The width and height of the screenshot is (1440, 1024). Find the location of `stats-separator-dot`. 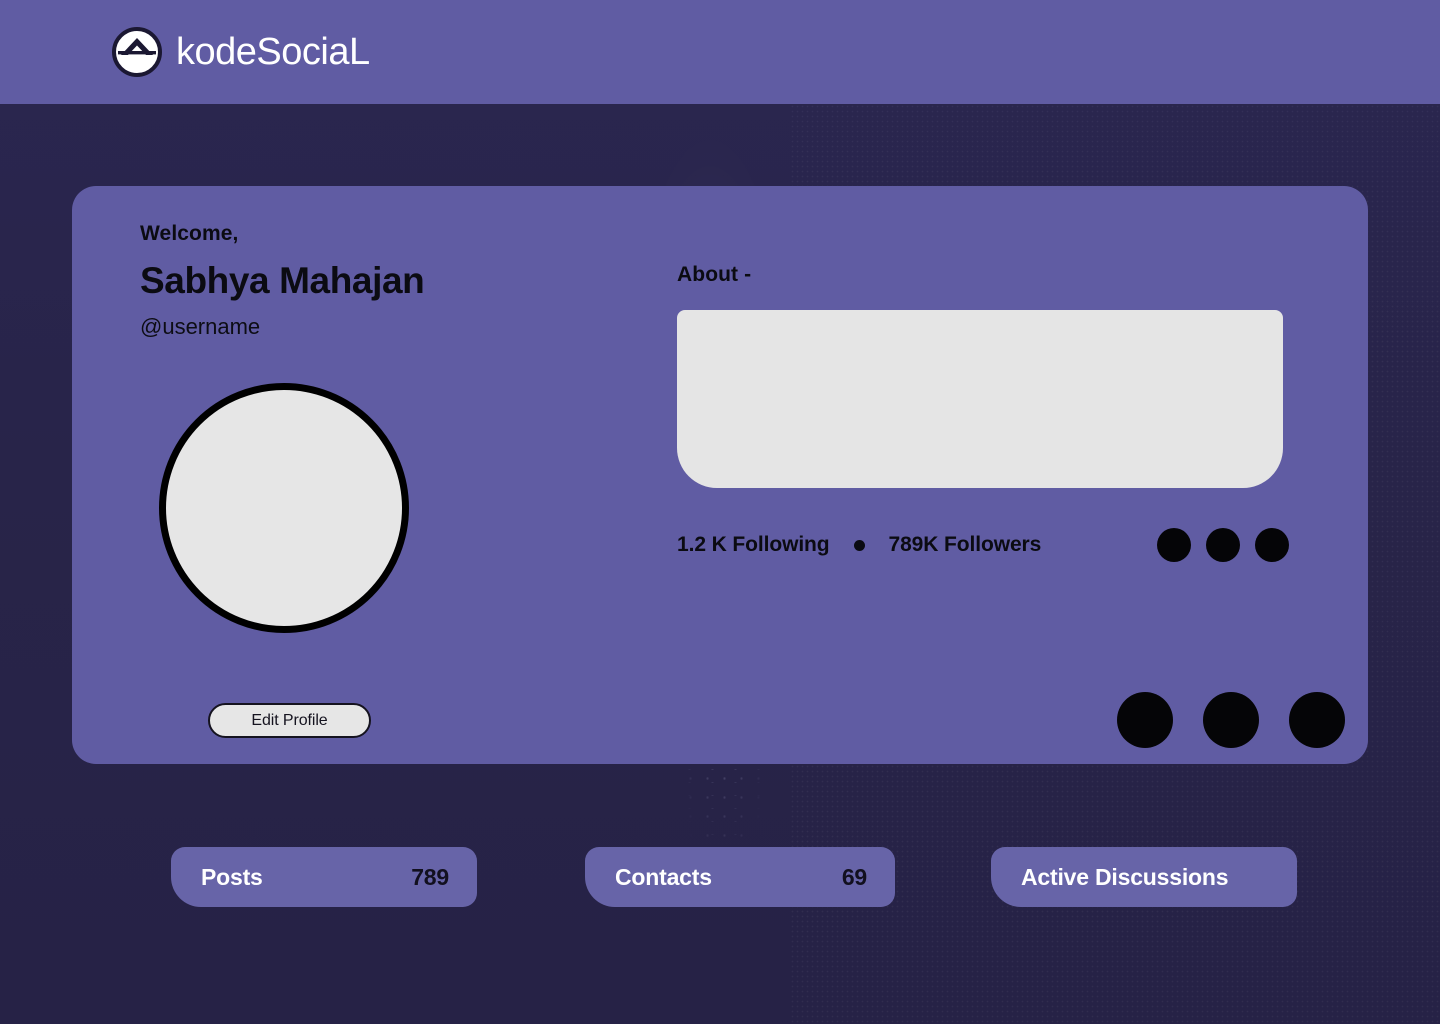

stats-separator-dot is located at coordinates (859, 545).